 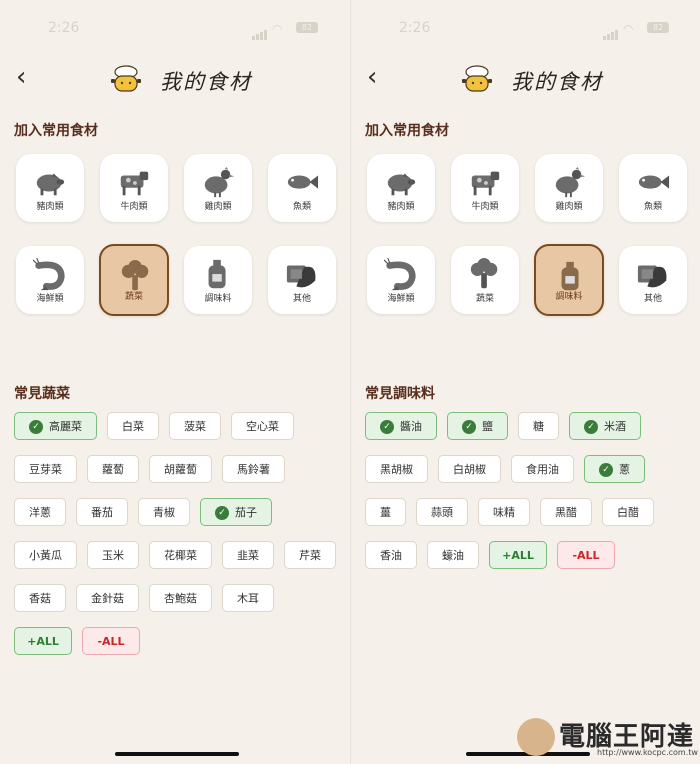 What do you see at coordinates (45, 555) in the screenshot?
I see `ingredient-chip: ✓小黃瓜` at bounding box center [45, 555].